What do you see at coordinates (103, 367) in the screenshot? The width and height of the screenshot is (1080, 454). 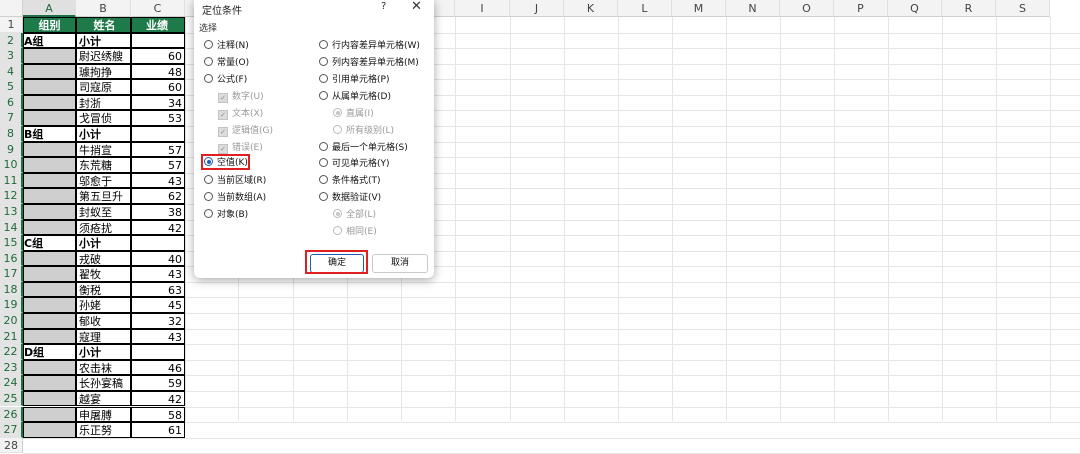 I see `name-cell: 农击袜` at bounding box center [103, 367].